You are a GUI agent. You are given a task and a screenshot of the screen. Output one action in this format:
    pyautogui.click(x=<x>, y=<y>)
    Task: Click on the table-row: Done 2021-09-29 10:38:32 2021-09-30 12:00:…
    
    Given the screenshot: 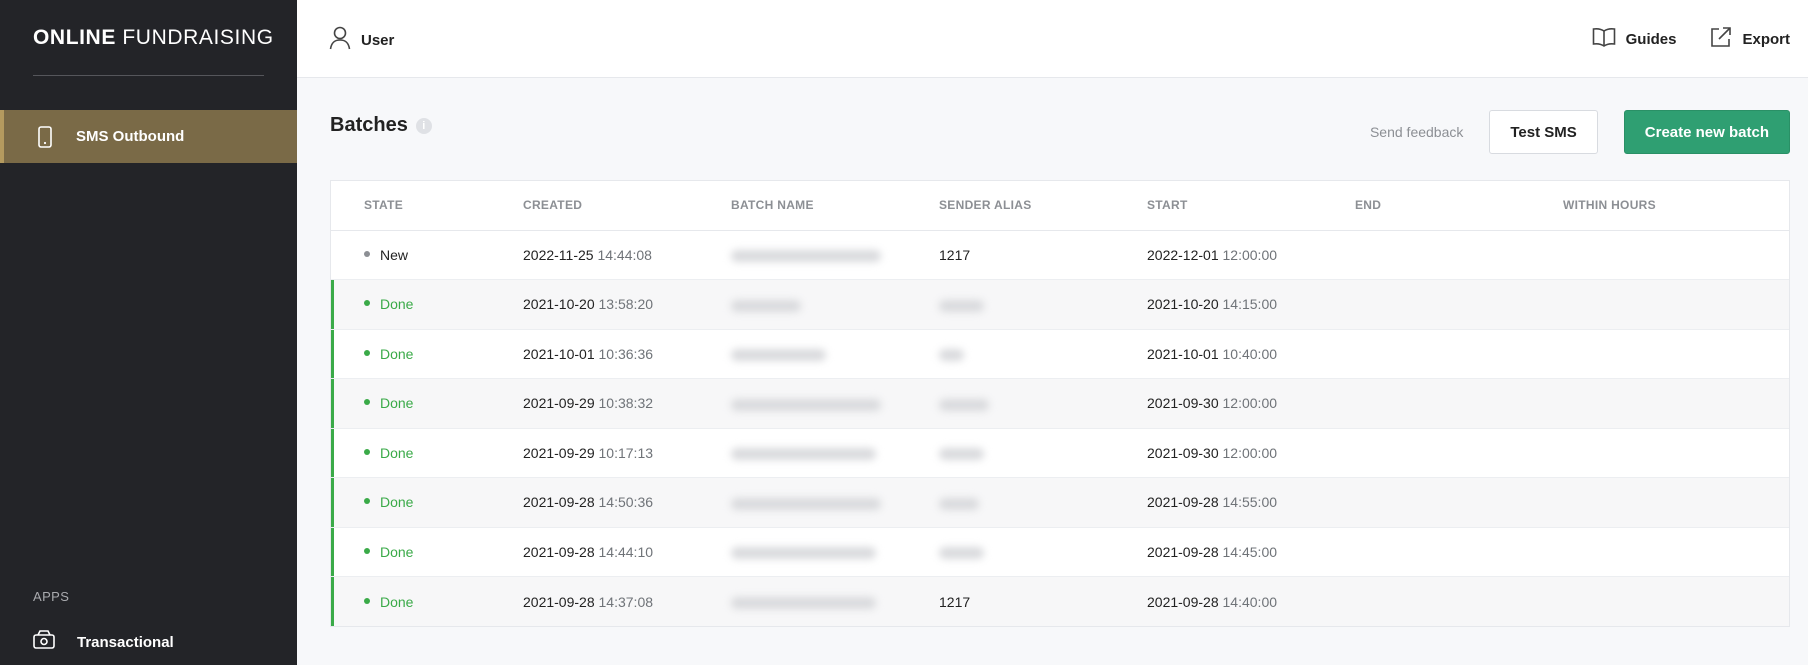 What is the action you would take?
    pyautogui.click(x=1060, y=403)
    